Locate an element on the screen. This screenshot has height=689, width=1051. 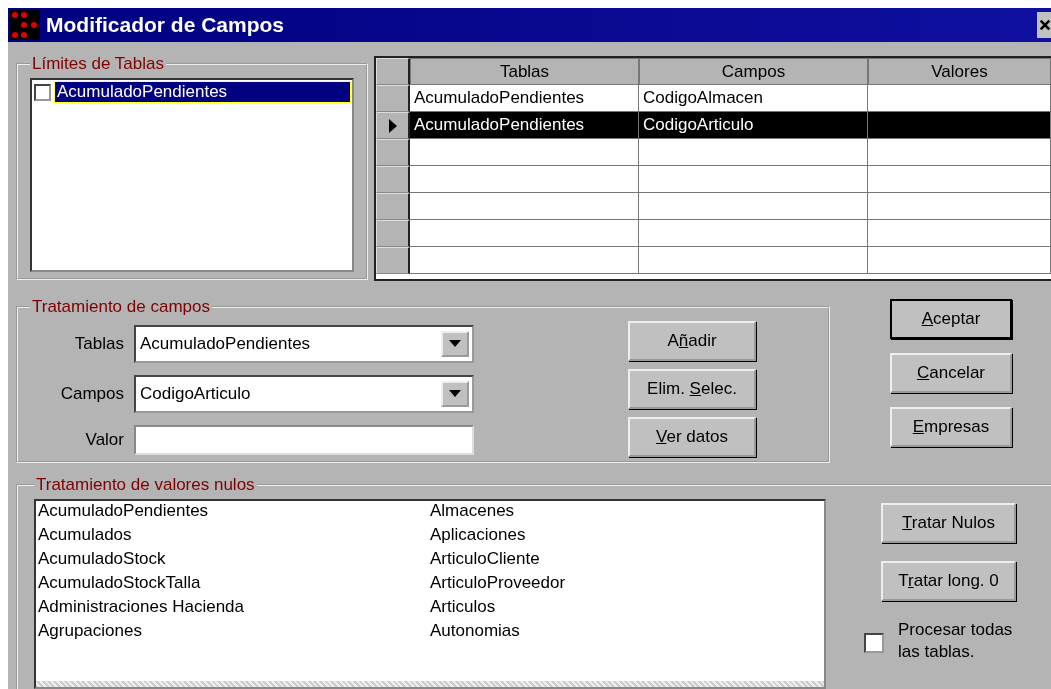
list-item: AcumuladoStockTalla is located at coordinates (234, 585).